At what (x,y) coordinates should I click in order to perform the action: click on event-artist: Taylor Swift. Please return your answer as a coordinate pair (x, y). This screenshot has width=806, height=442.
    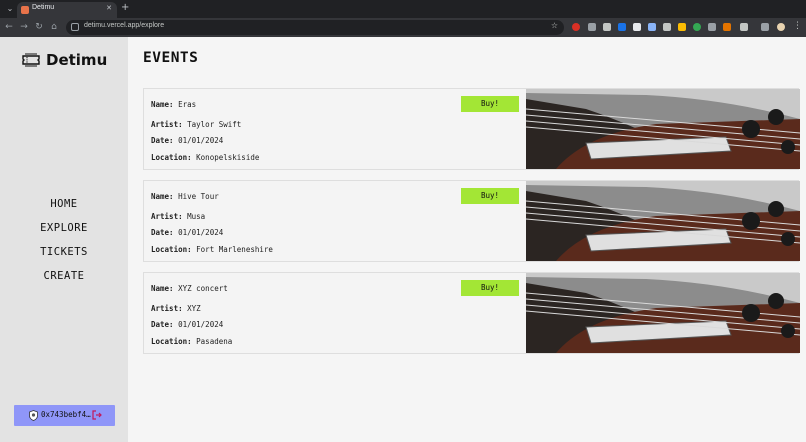
    Looking at the image, I should click on (214, 124).